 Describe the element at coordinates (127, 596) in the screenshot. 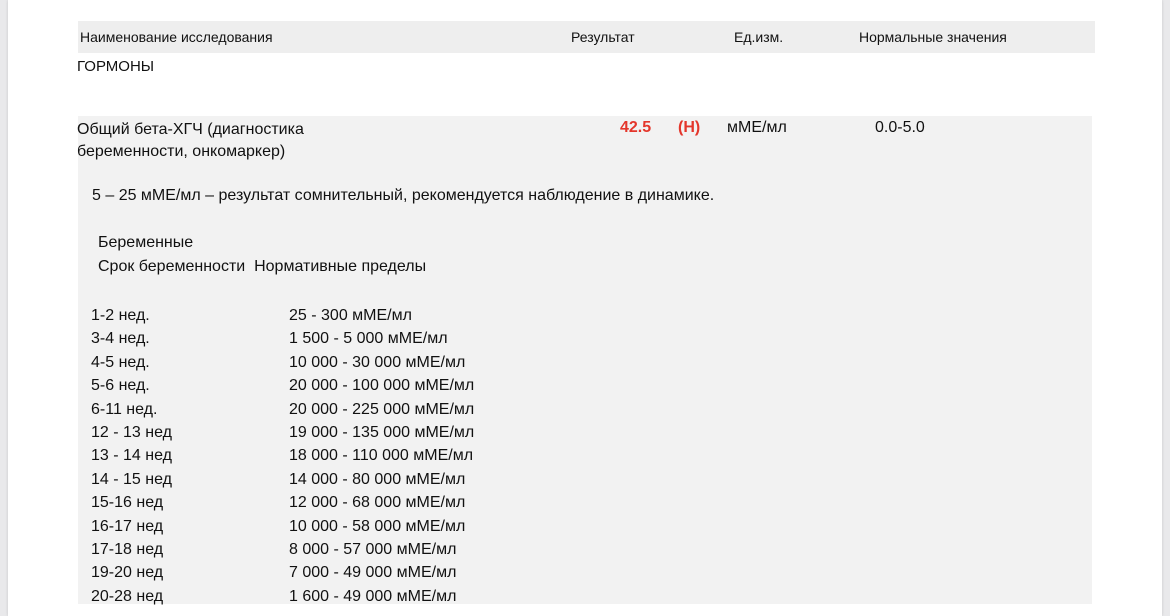

I see `reference-term: 20-28 нед` at that location.